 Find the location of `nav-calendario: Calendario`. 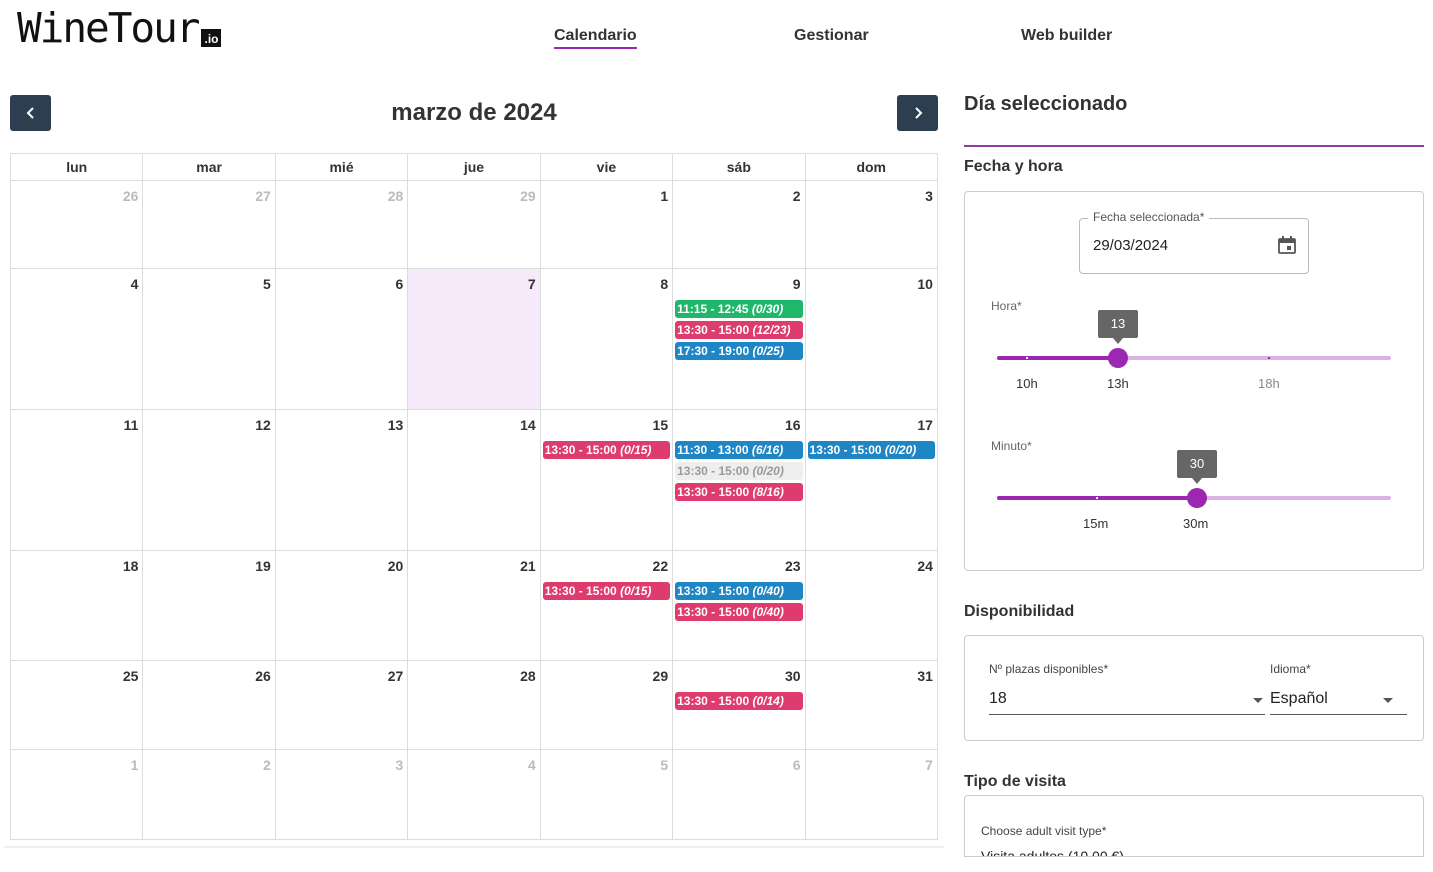

nav-calendario: Calendario is located at coordinates (595, 38).